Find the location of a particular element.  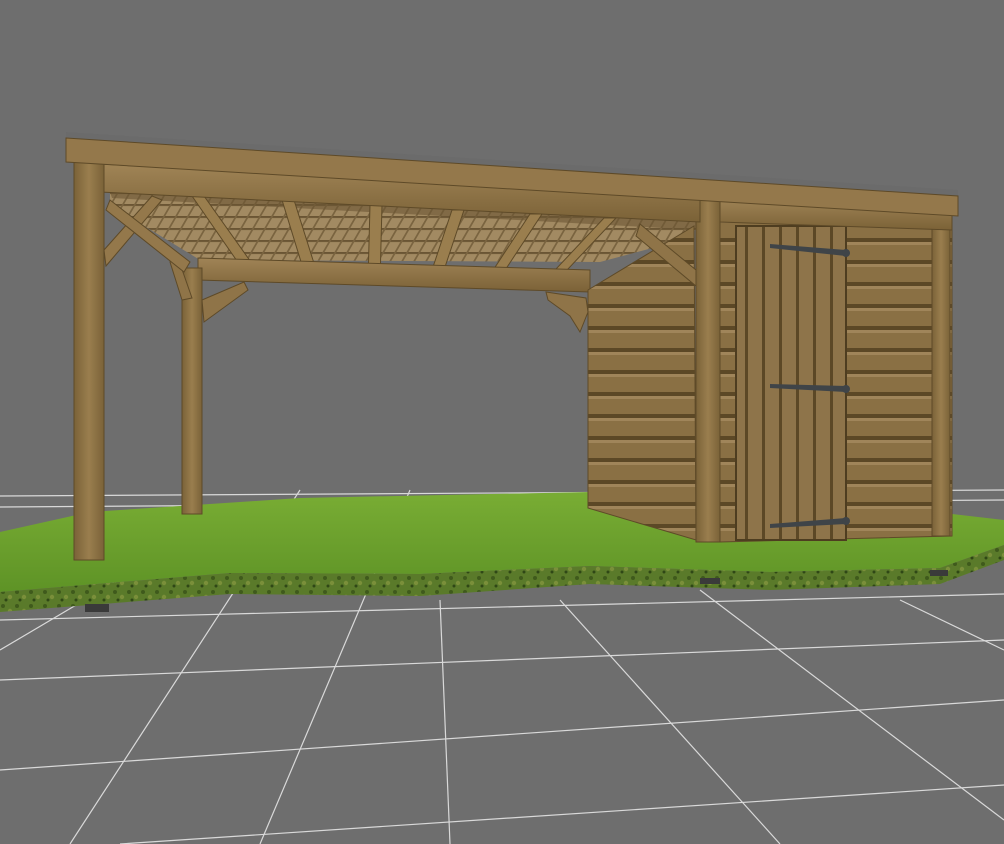

back-left-post is located at coordinates (209, 386).